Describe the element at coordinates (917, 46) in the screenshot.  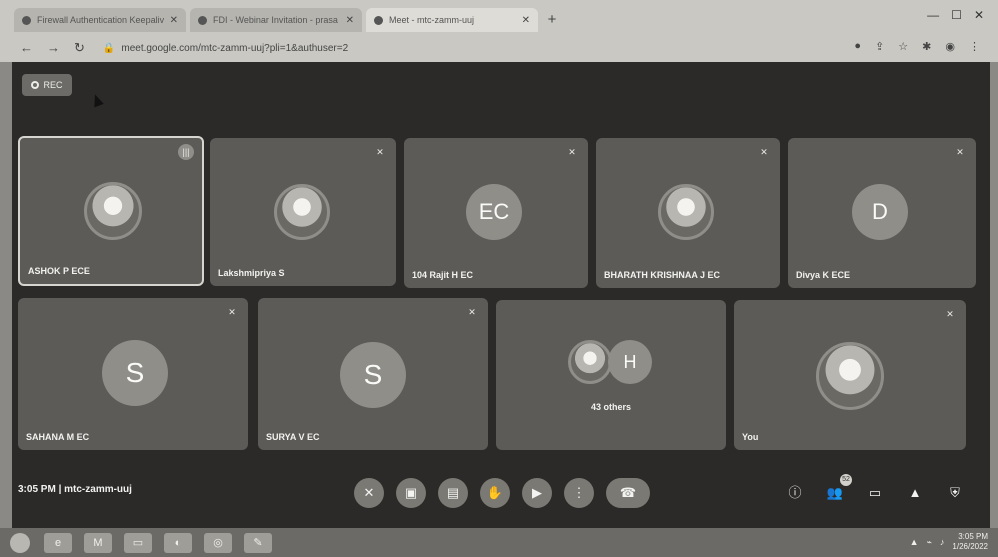
I see `browser-toolbar: ● ⇪ ☆ ✱ ◉ ⋮` at that location.